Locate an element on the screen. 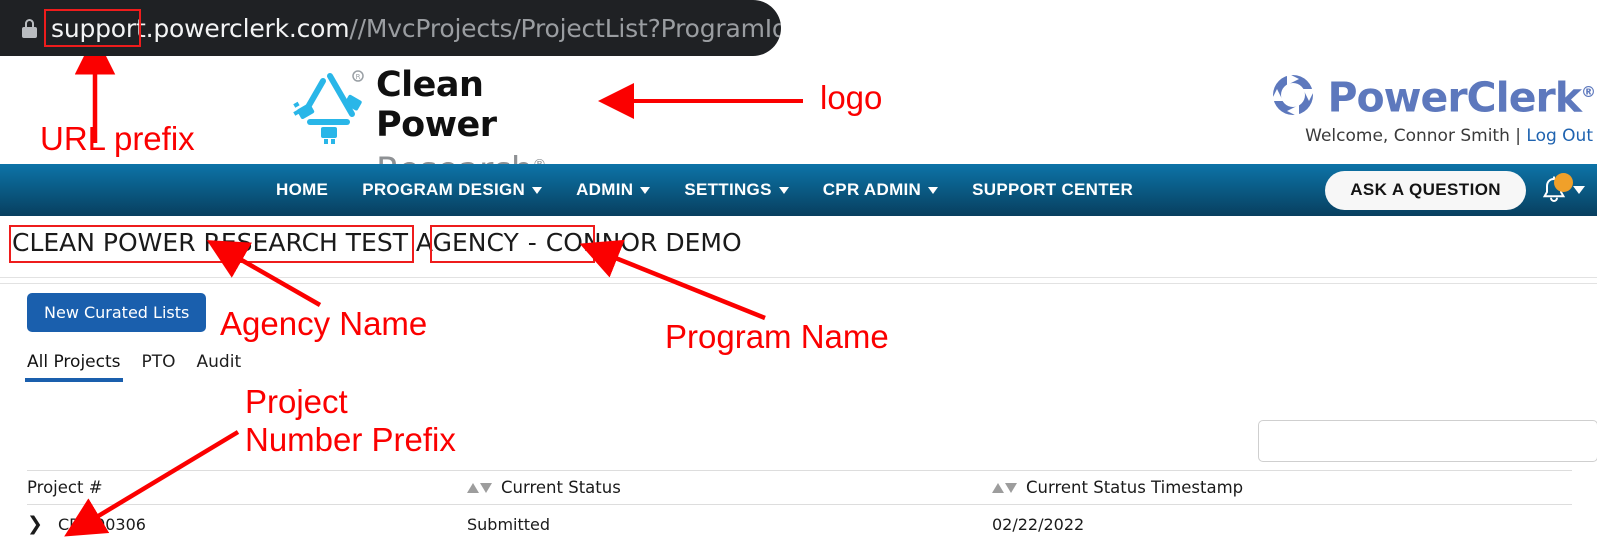 The height and width of the screenshot is (544, 1597). nav-item-settings: SETTINGS is located at coordinates (736, 190).